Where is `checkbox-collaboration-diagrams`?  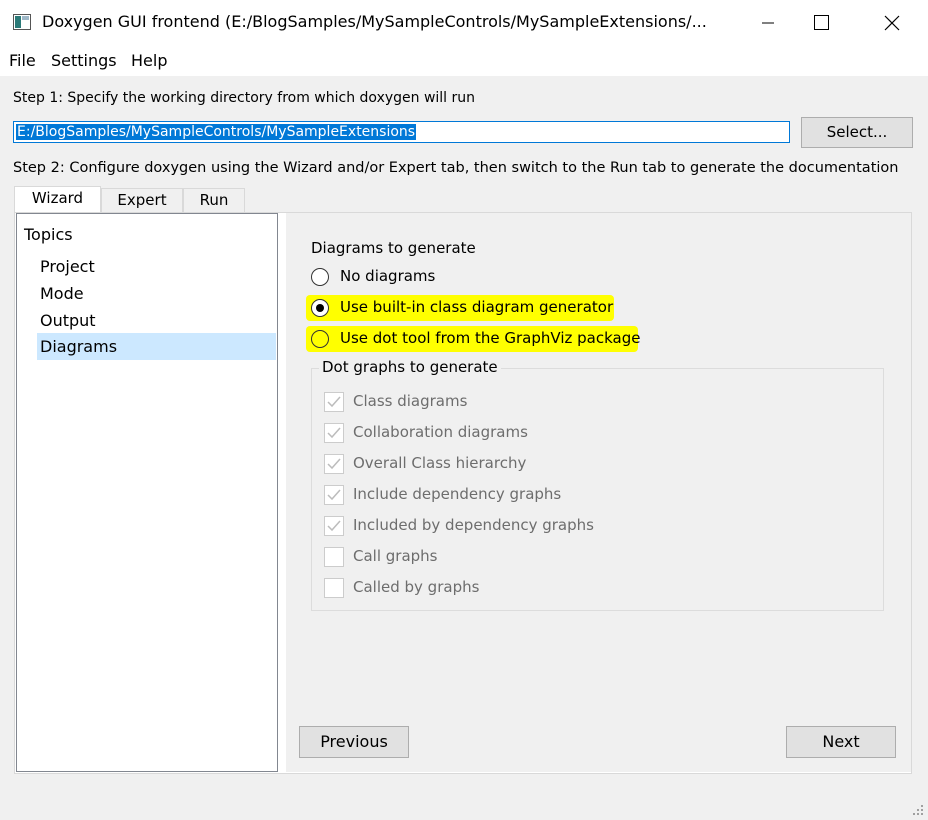 checkbox-collaboration-diagrams is located at coordinates (334, 433).